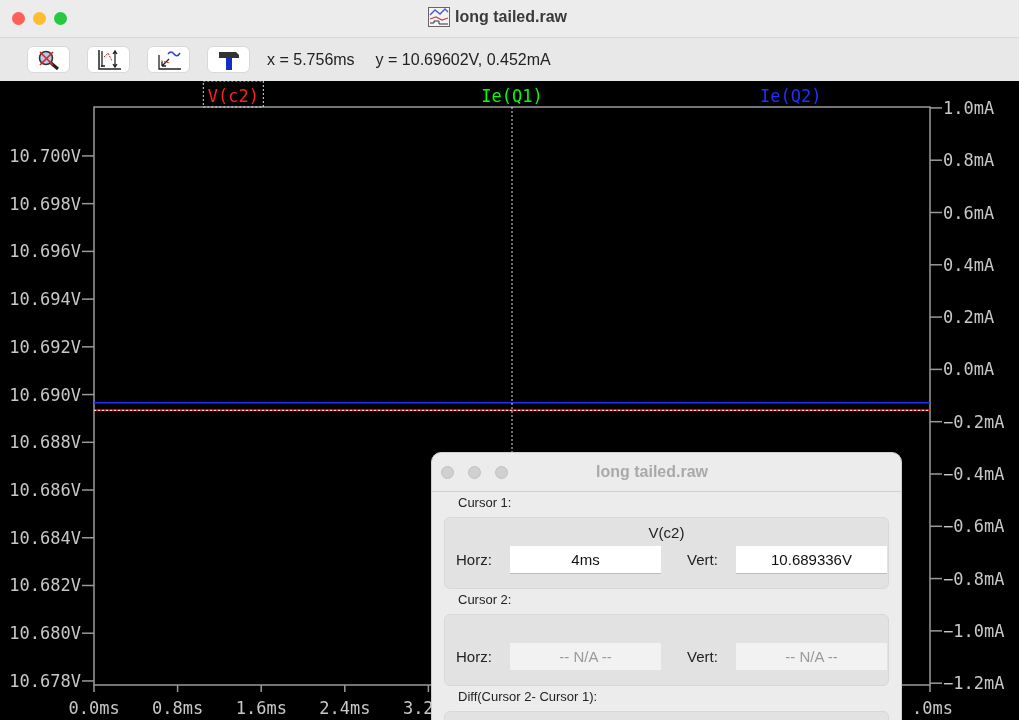  I want to click on horz-field: 4ms, so click(585, 559).